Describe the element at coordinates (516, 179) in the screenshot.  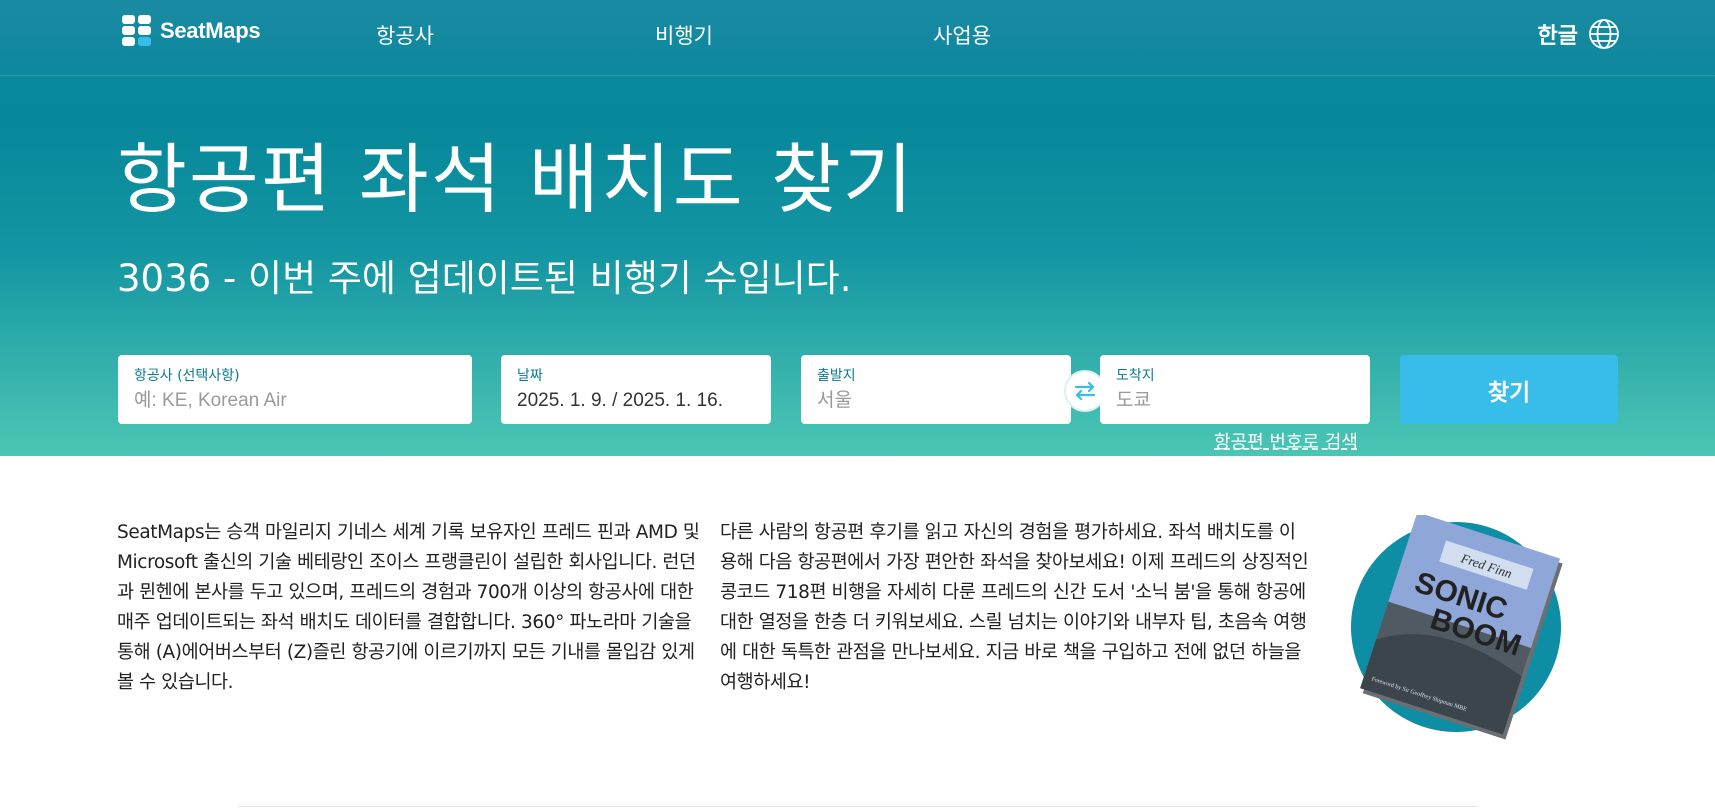
I see `page-title: 항공편 좌석 배치도 찾기` at that location.